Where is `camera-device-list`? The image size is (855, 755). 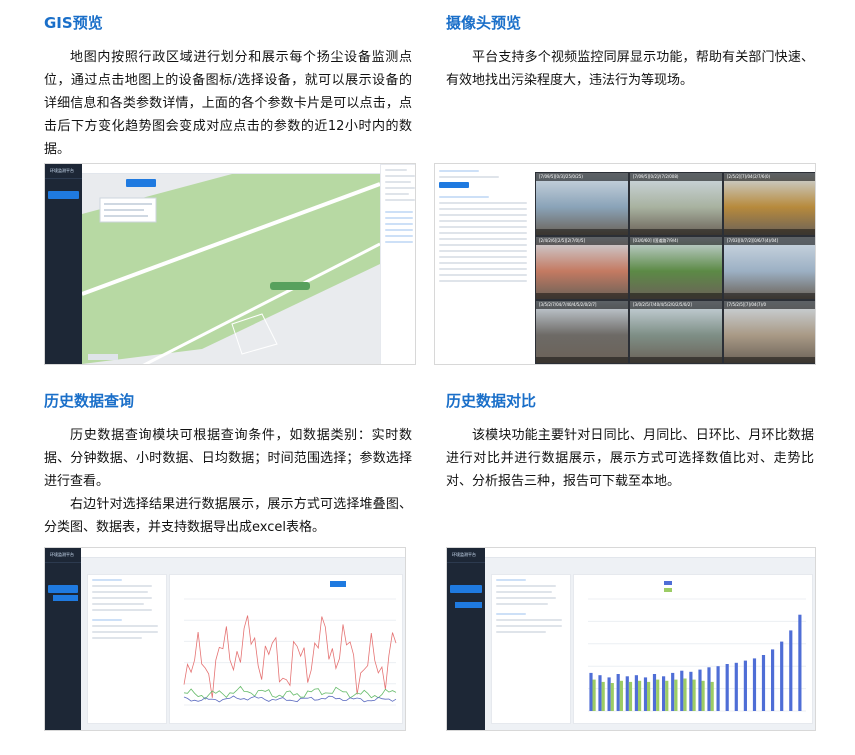
camera-device-list is located at coordinates (484, 264).